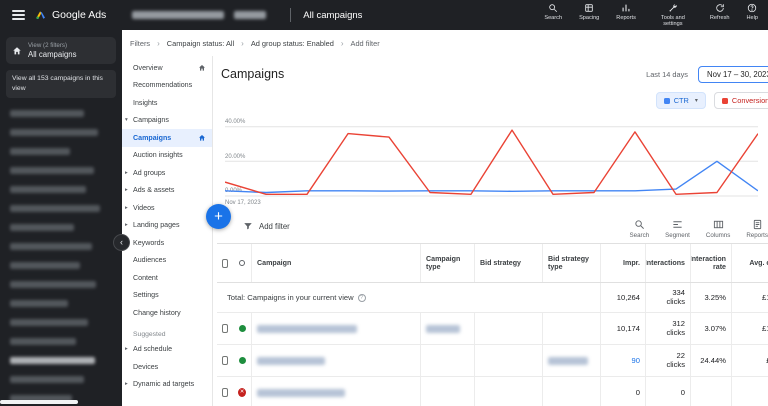  I want to click on metric-chip-conversions: Conversions ▾, so click(740, 100).